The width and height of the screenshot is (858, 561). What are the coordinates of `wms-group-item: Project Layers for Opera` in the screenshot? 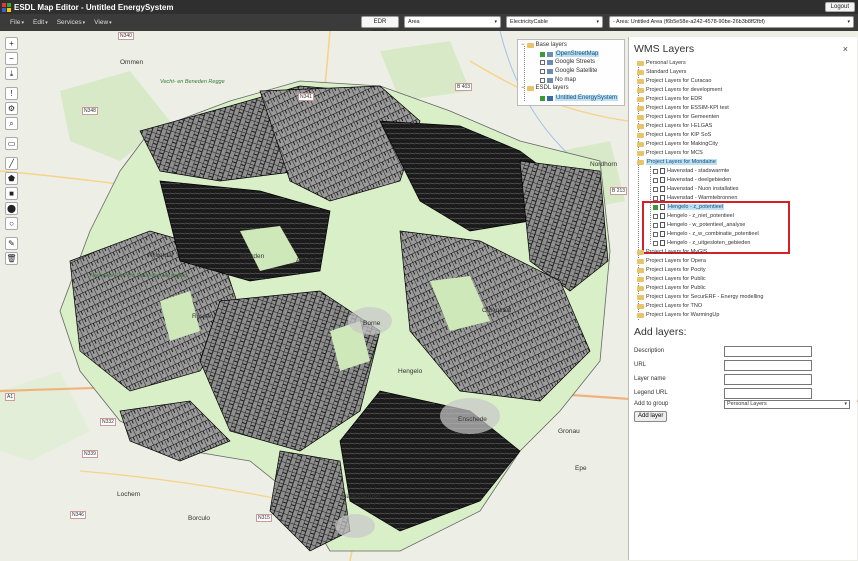 It's located at (671, 261).